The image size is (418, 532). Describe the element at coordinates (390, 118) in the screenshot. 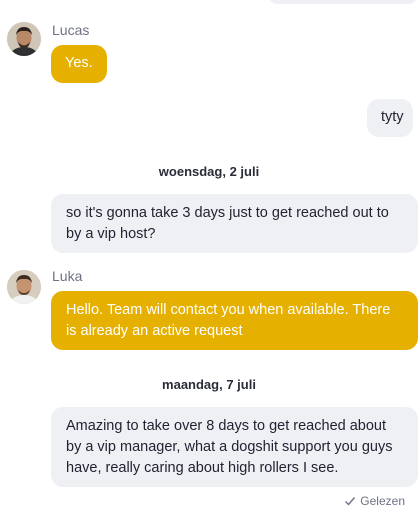

I see `user-message: tyty` at that location.